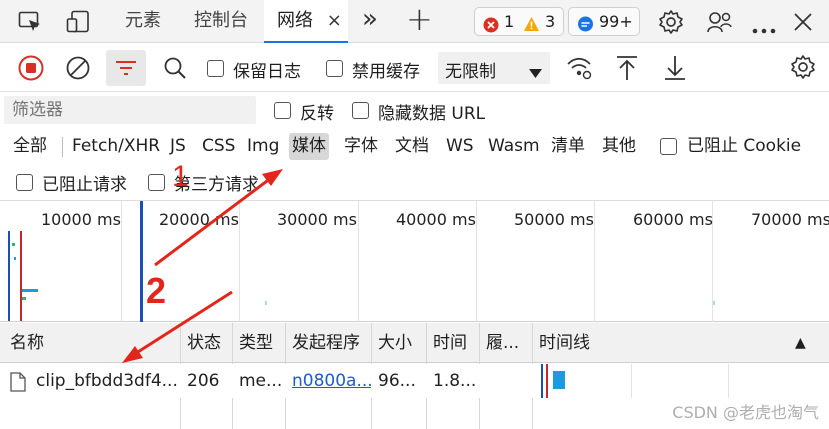  Describe the element at coordinates (412, 146) in the screenshot. I see `type-filter-doc: 文档` at that location.